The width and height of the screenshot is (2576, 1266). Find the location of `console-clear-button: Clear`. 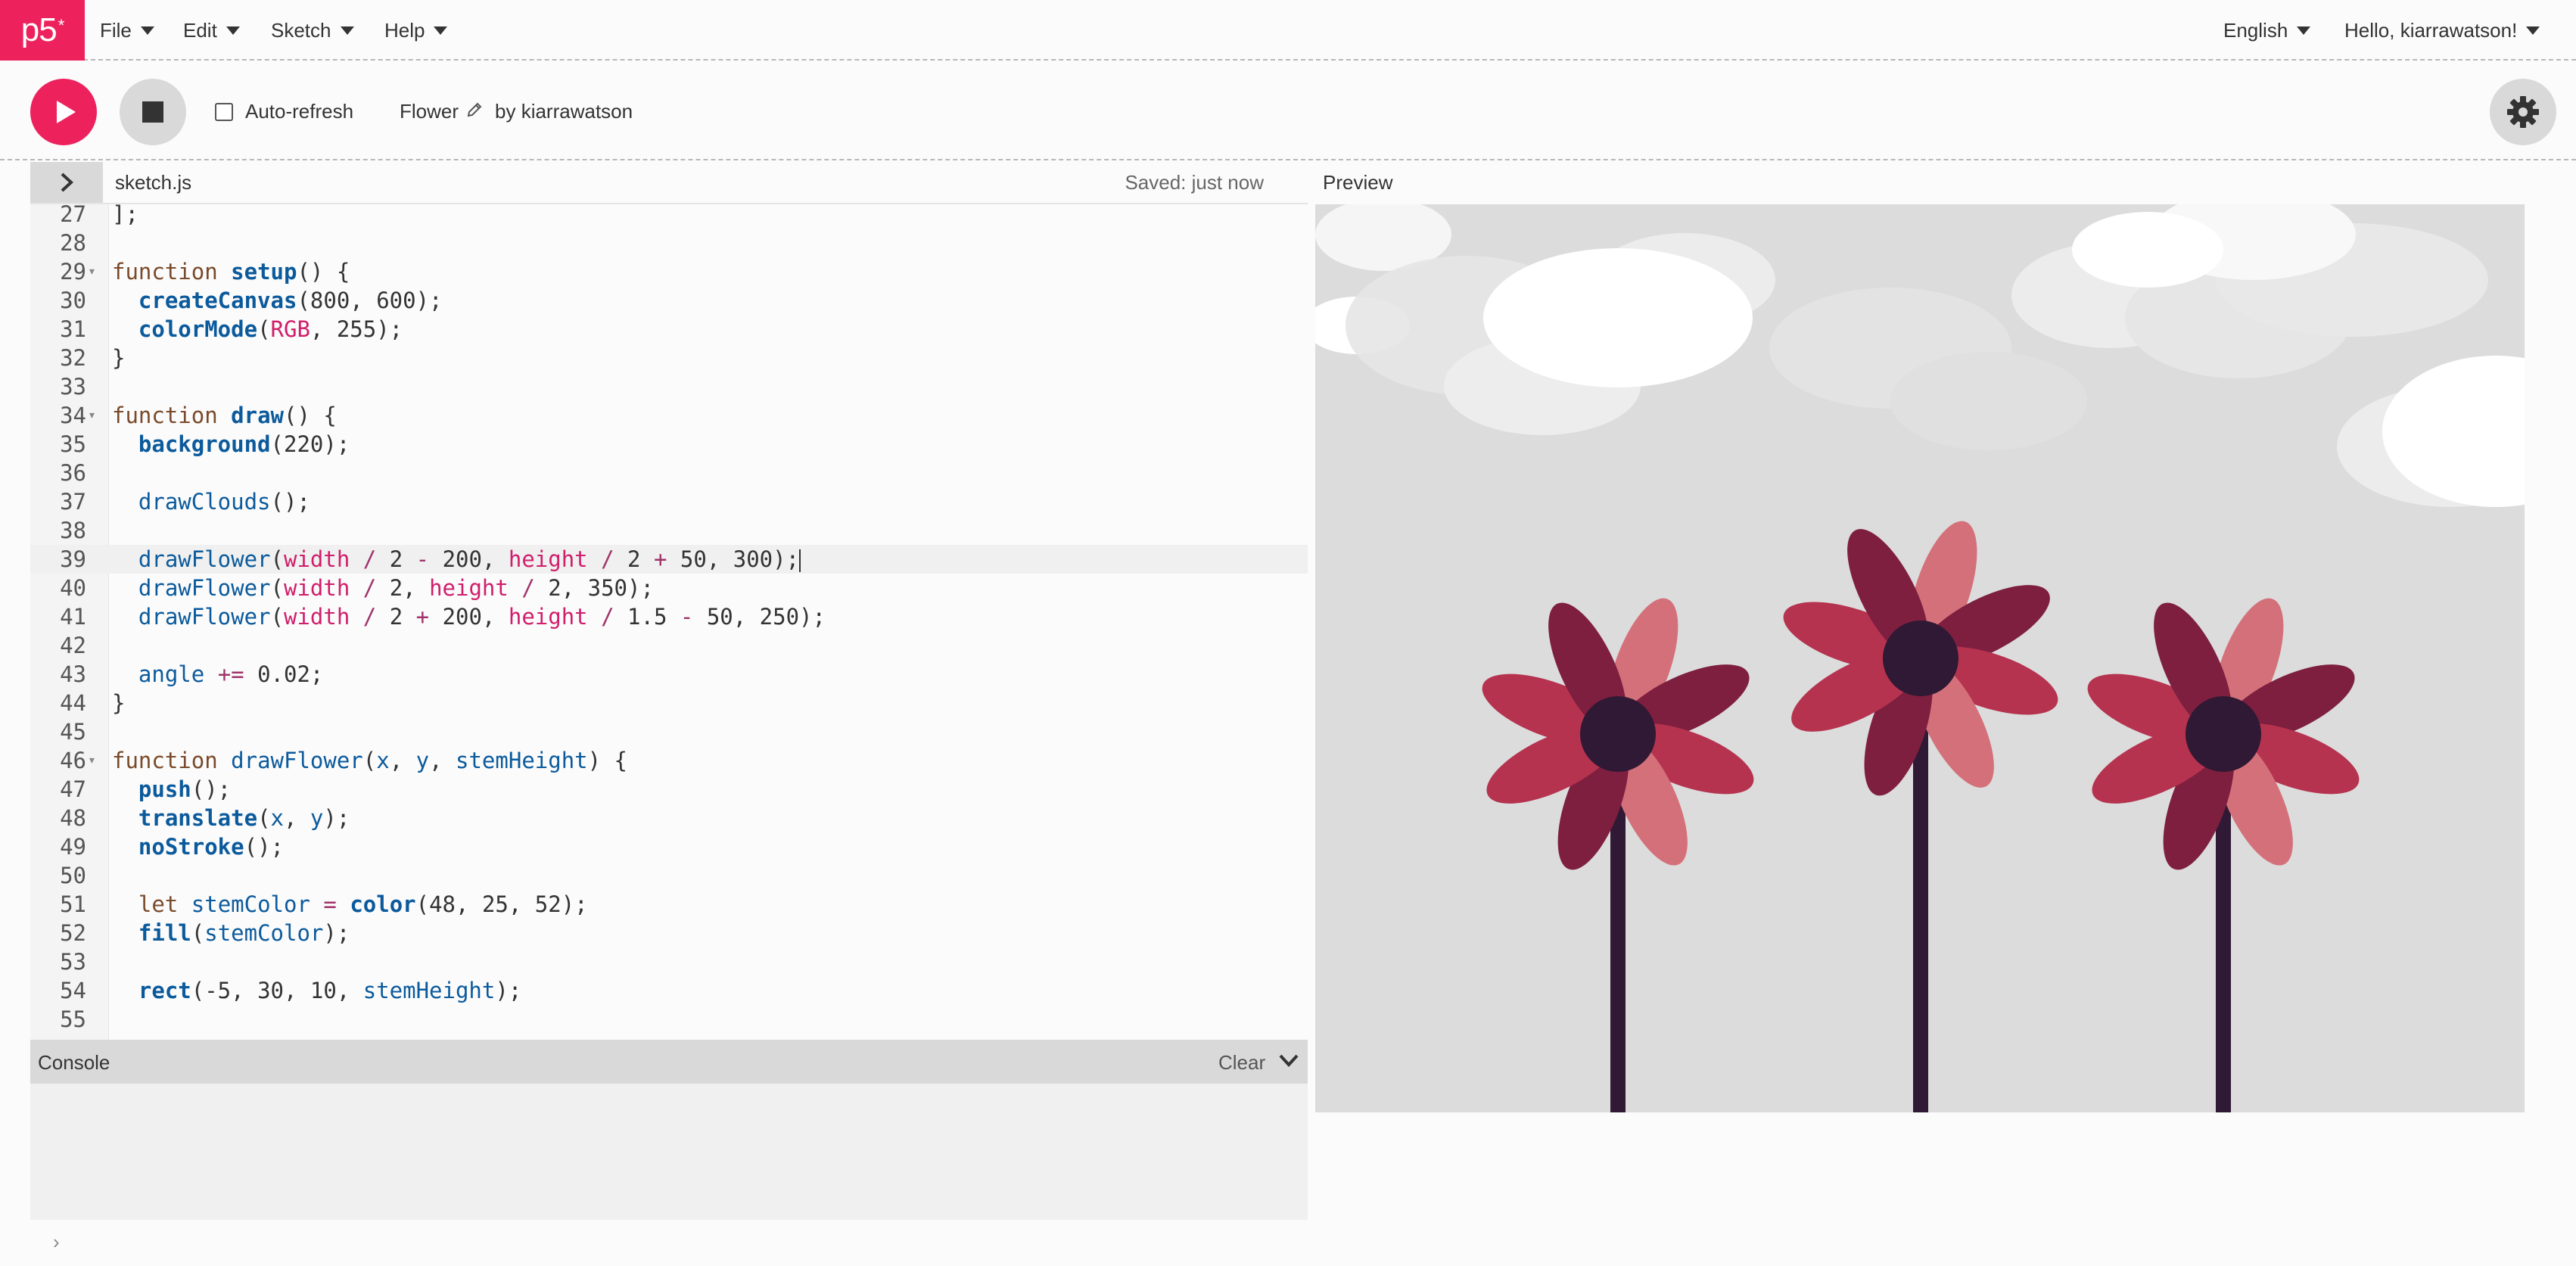

console-clear-button: Clear is located at coordinates (1241, 1063).